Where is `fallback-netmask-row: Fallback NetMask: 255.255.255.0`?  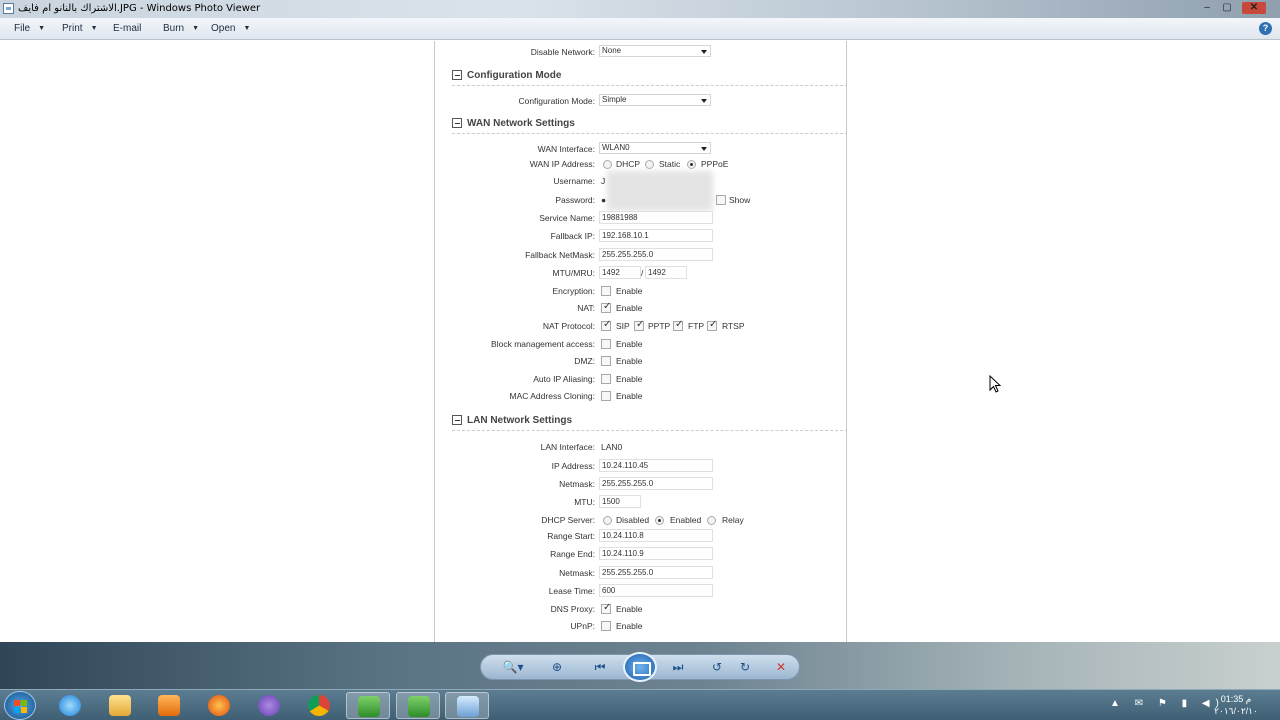 fallback-netmask-row: Fallback NetMask: 255.255.255.0 is located at coordinates (640, 255).